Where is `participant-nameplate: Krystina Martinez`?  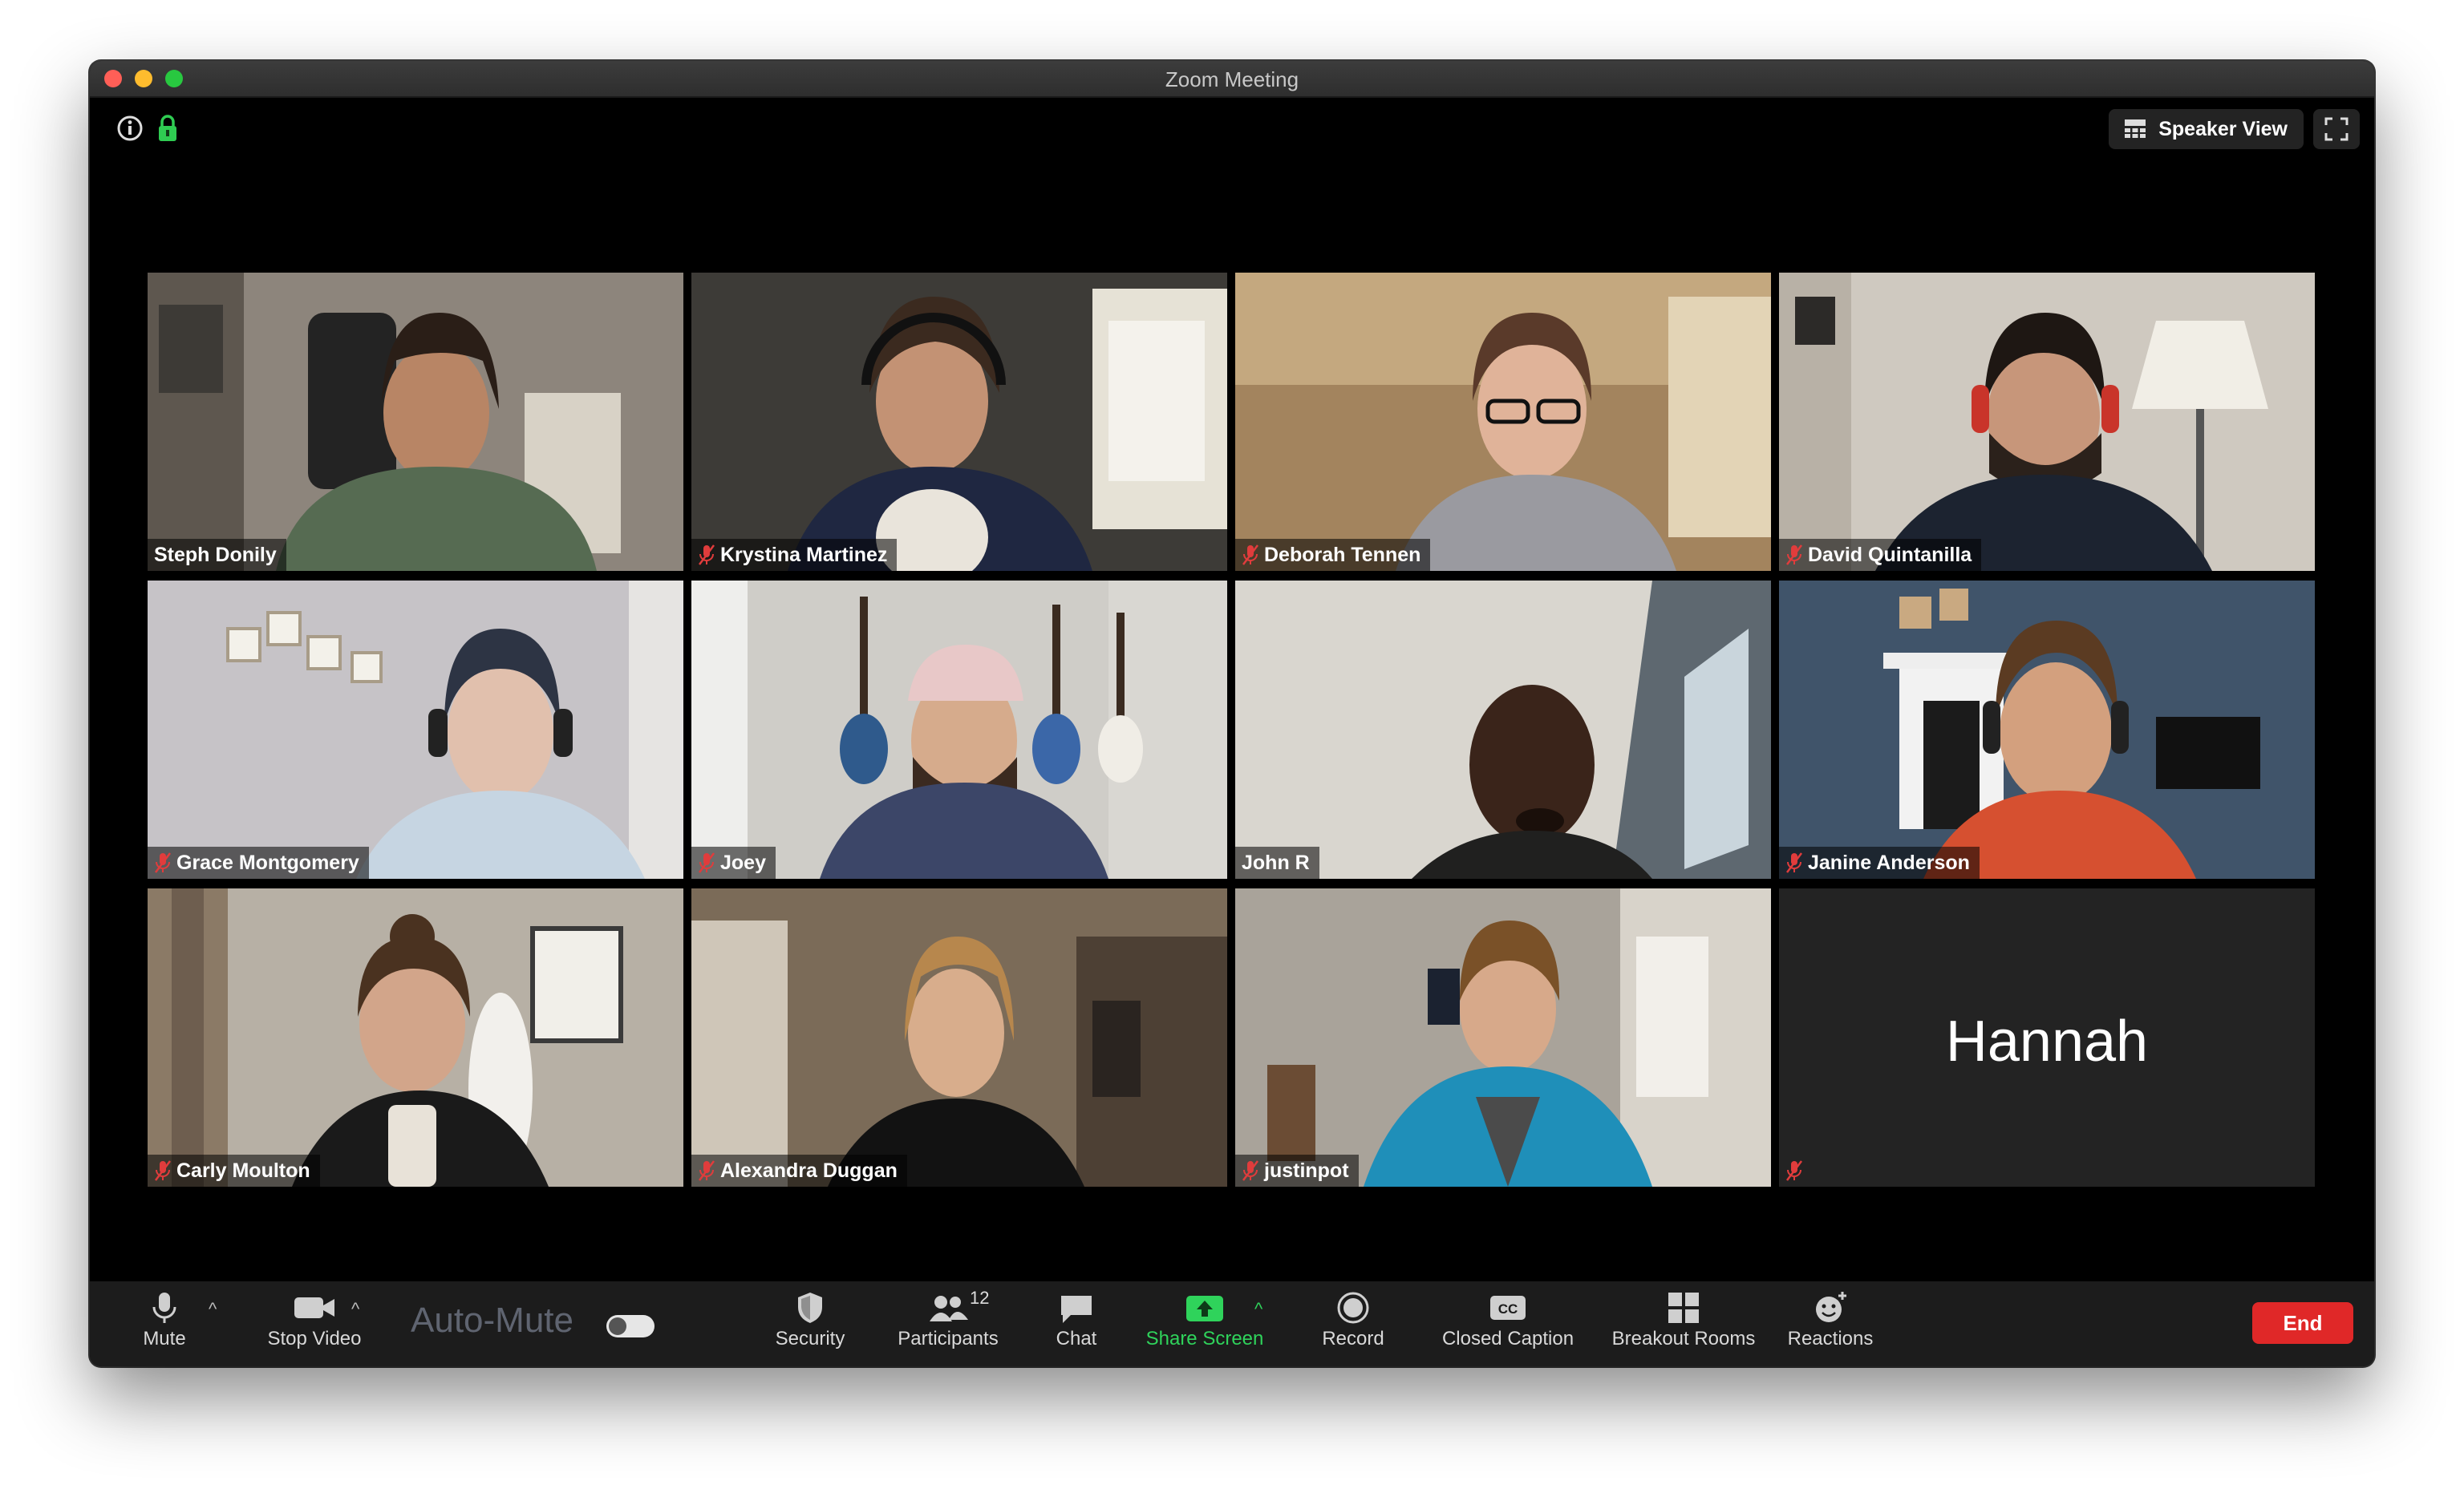 participant-nameplate: Krystina Martinez is located at coordinates (794, 555).